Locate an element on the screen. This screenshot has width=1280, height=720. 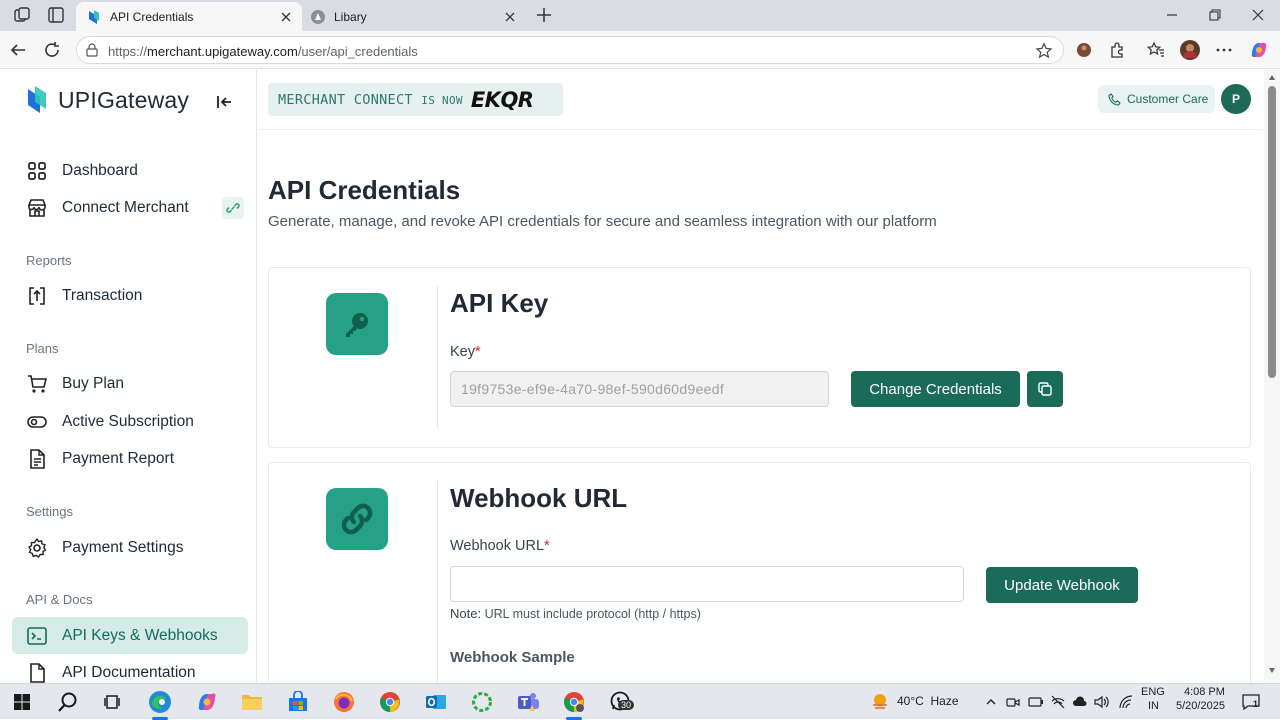
sidebar-item-dashboard: Dashboard is located at coordinates (130, 170).